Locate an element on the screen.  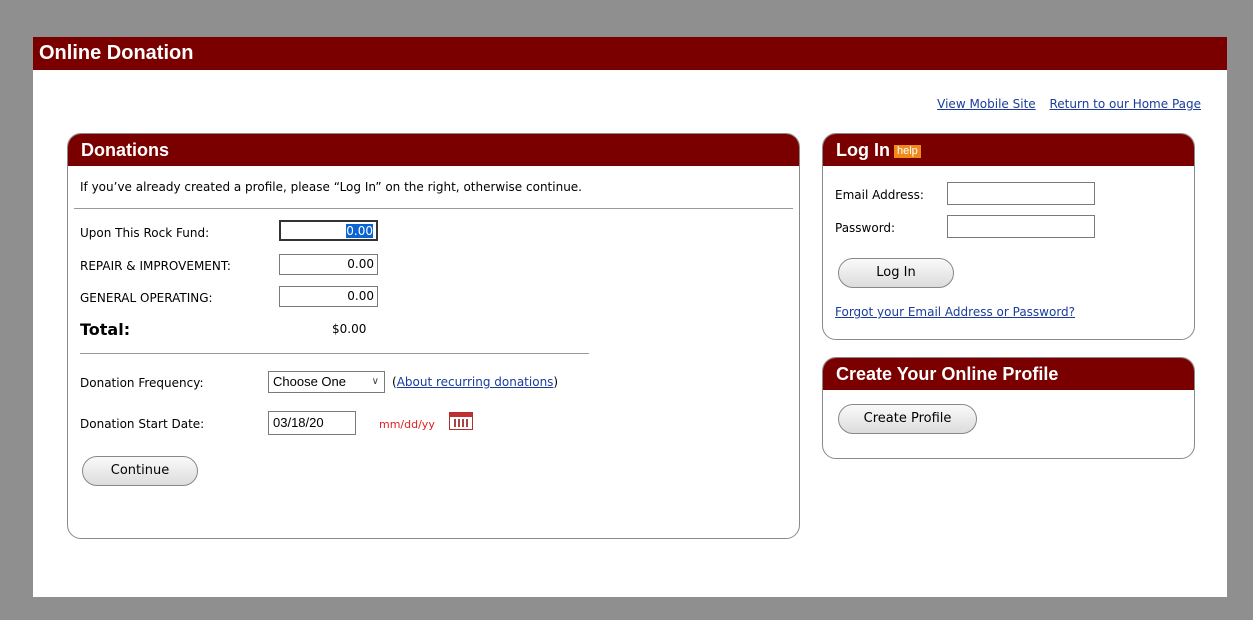
about-recurring-donations-link: About recurring donations is located at coordinates (475, 382).